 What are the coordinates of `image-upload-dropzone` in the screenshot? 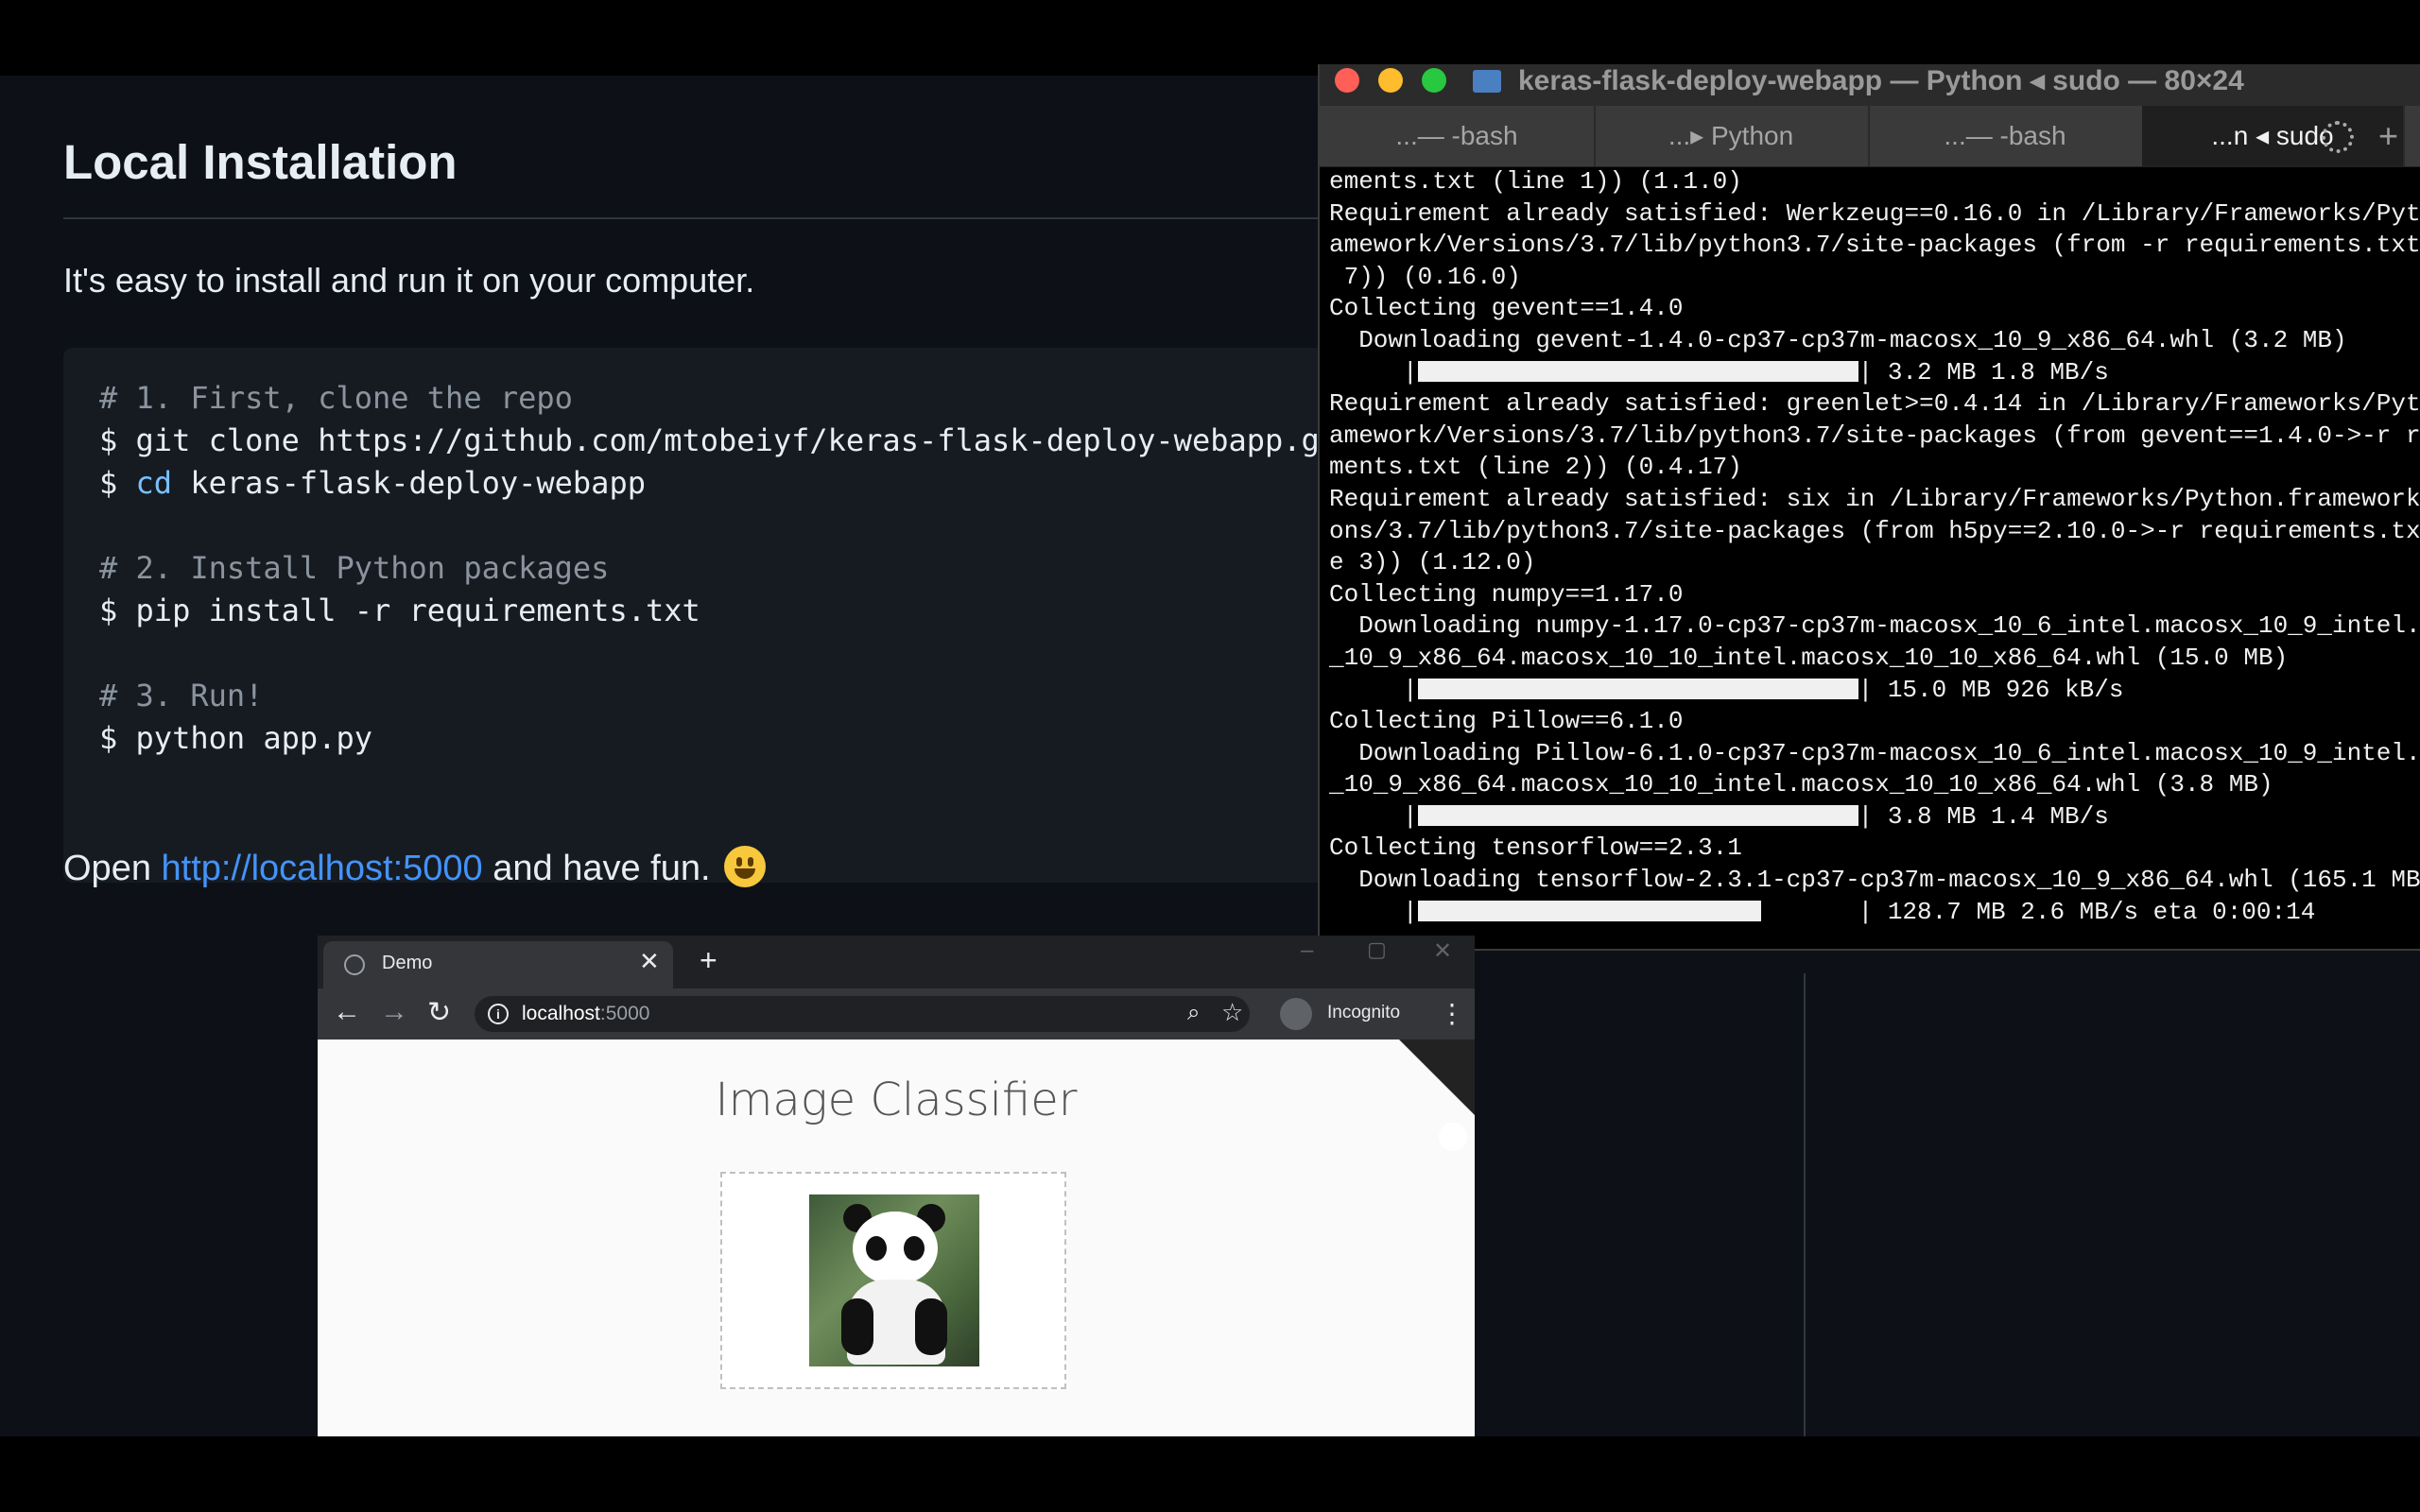 It's located at (893, 1280).